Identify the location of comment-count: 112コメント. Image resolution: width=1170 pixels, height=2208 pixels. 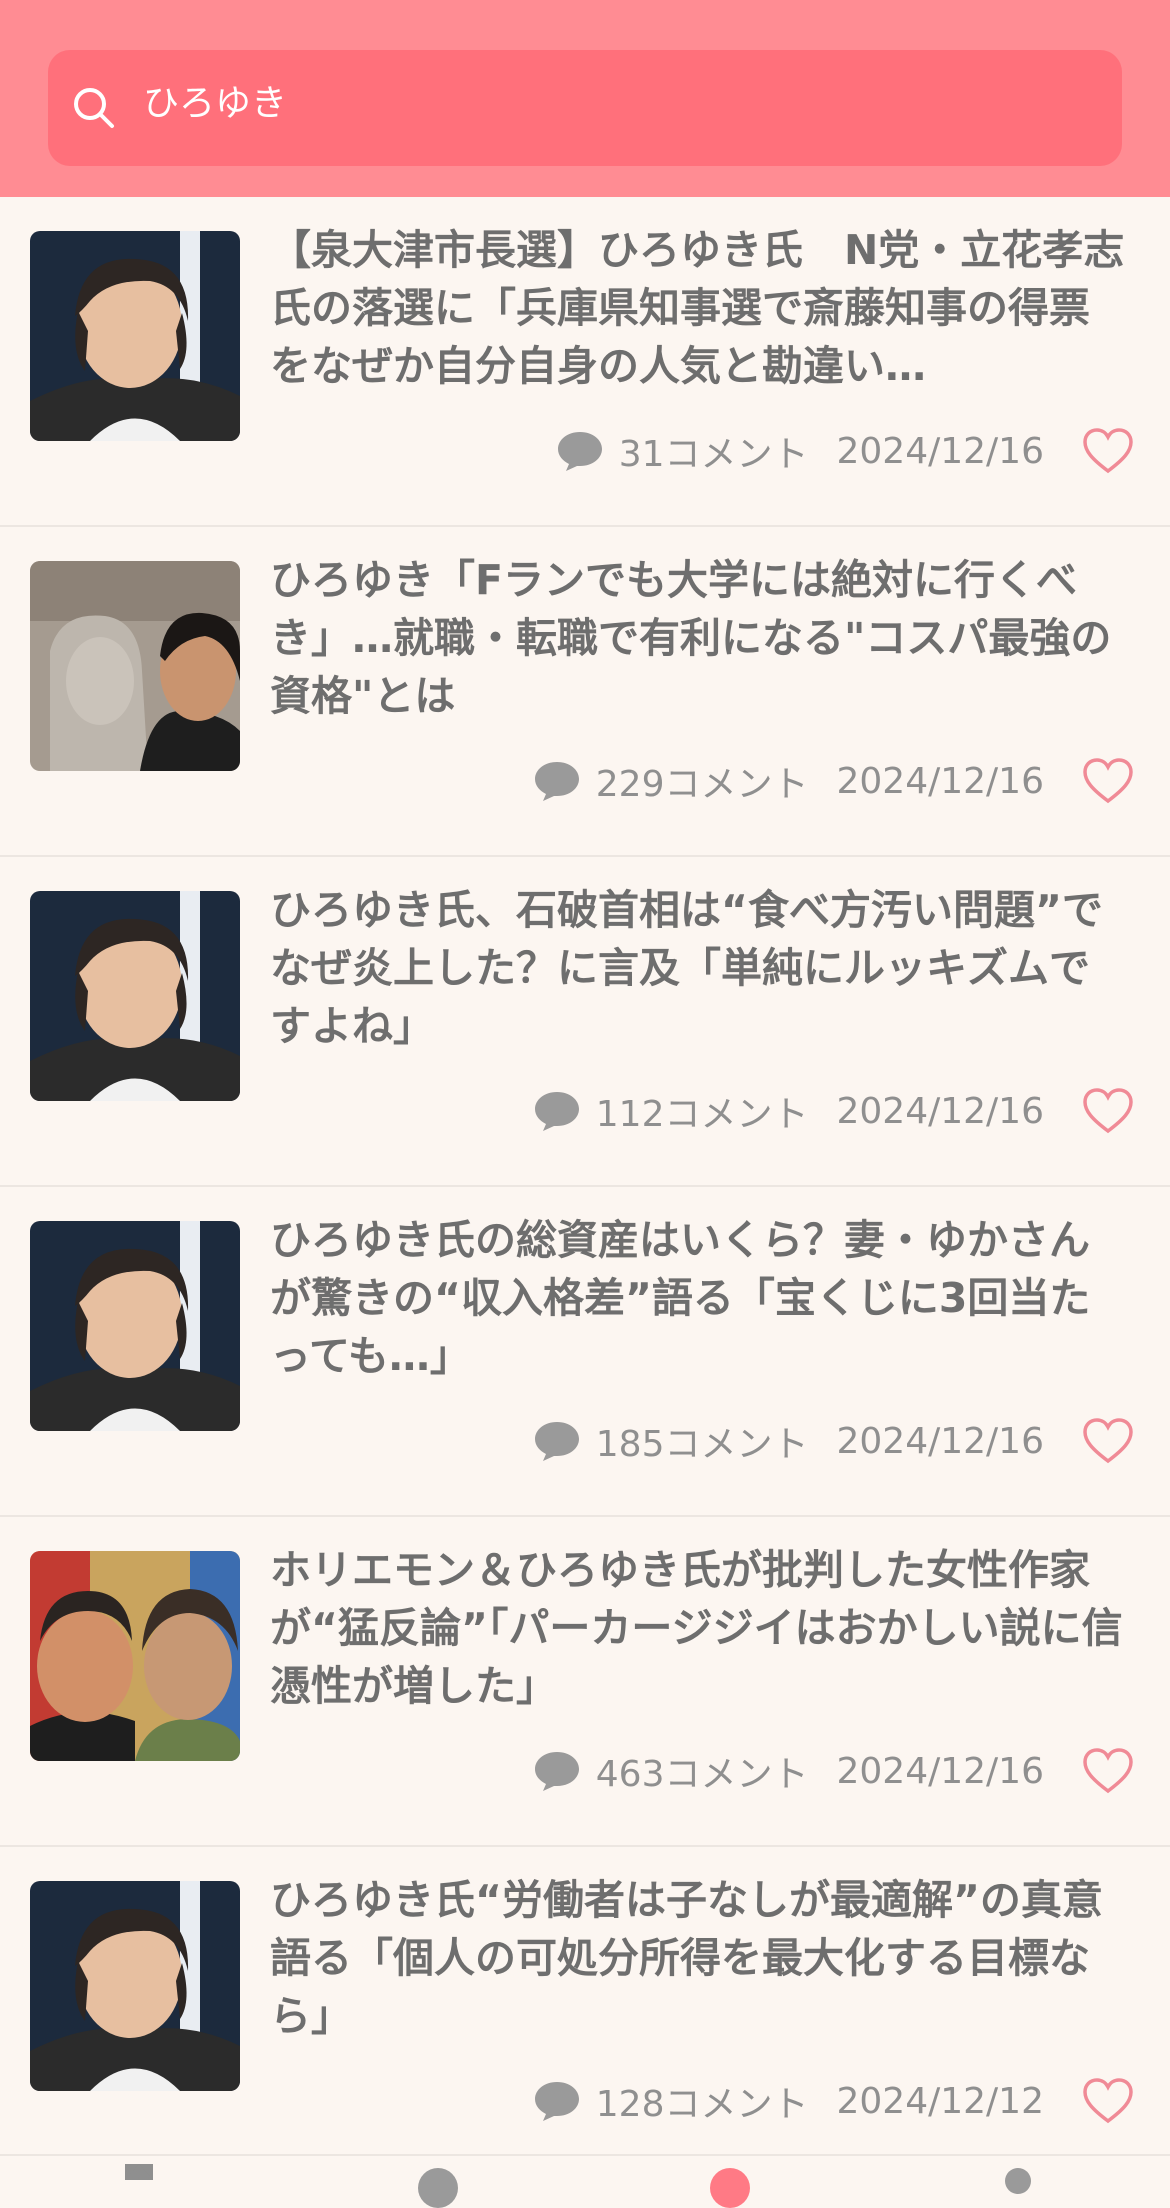
(702, 1114).